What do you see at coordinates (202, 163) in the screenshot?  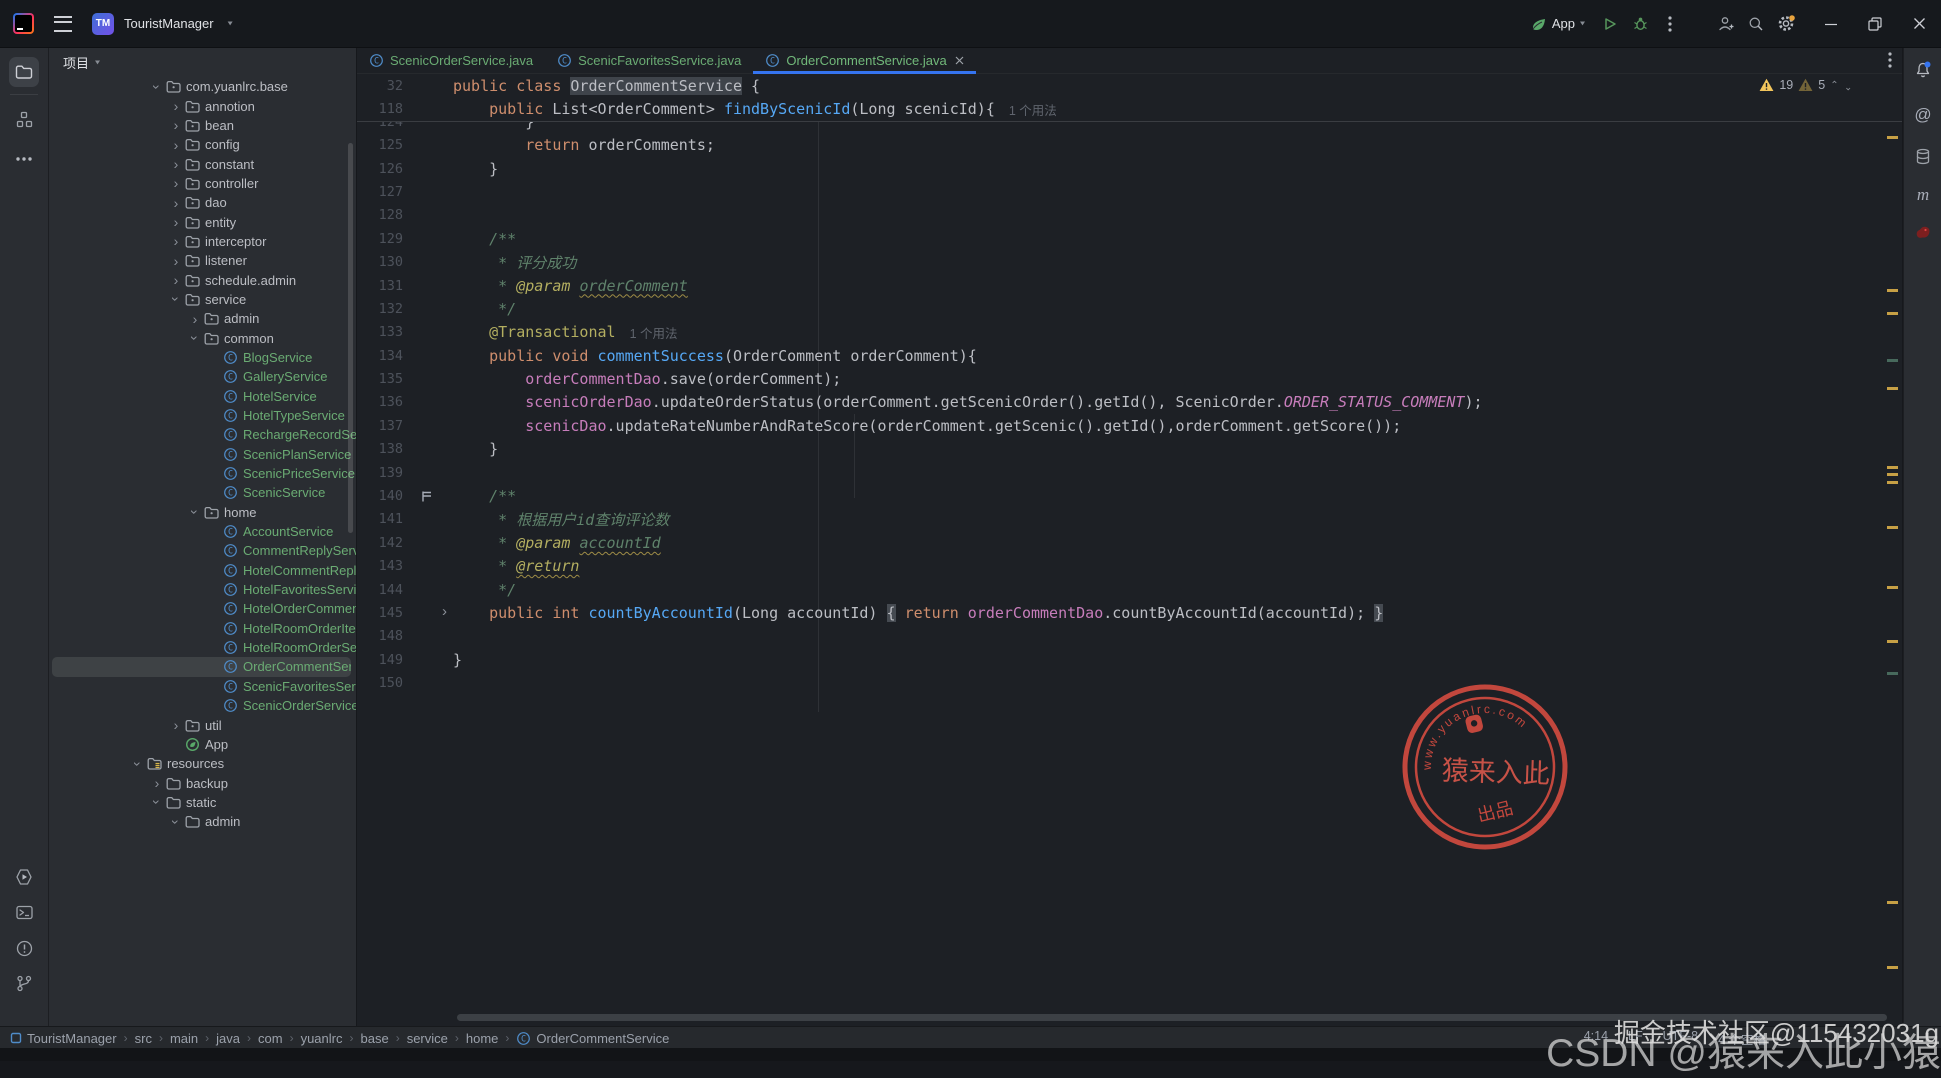 I see `tree-item: › constant` at bounding box center [202, 163].